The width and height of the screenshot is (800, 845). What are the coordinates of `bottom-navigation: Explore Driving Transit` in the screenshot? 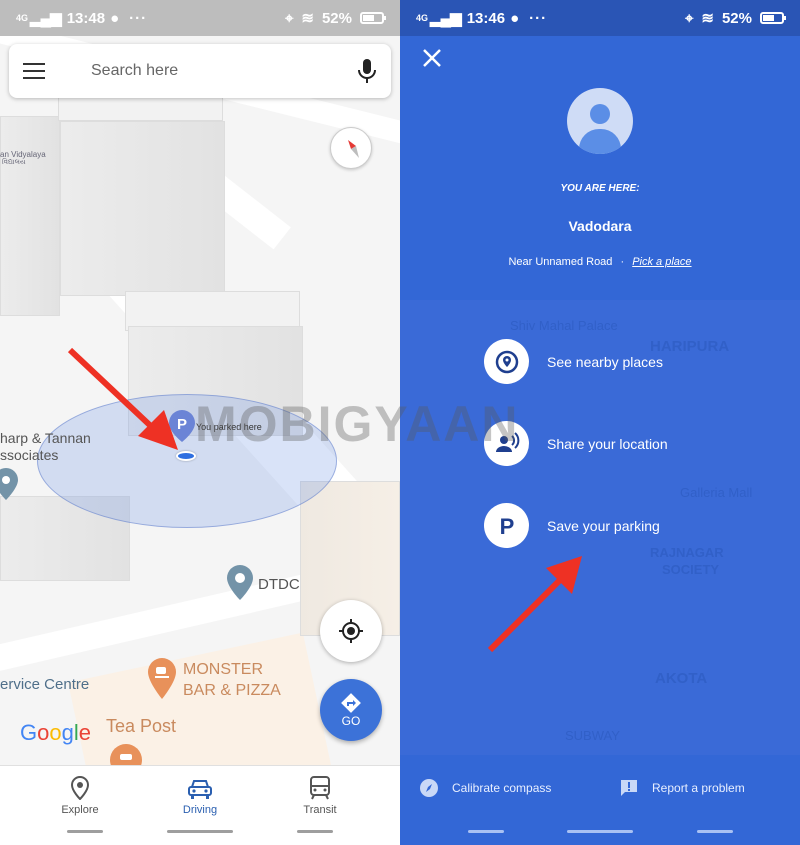 It's located at (200, 805).